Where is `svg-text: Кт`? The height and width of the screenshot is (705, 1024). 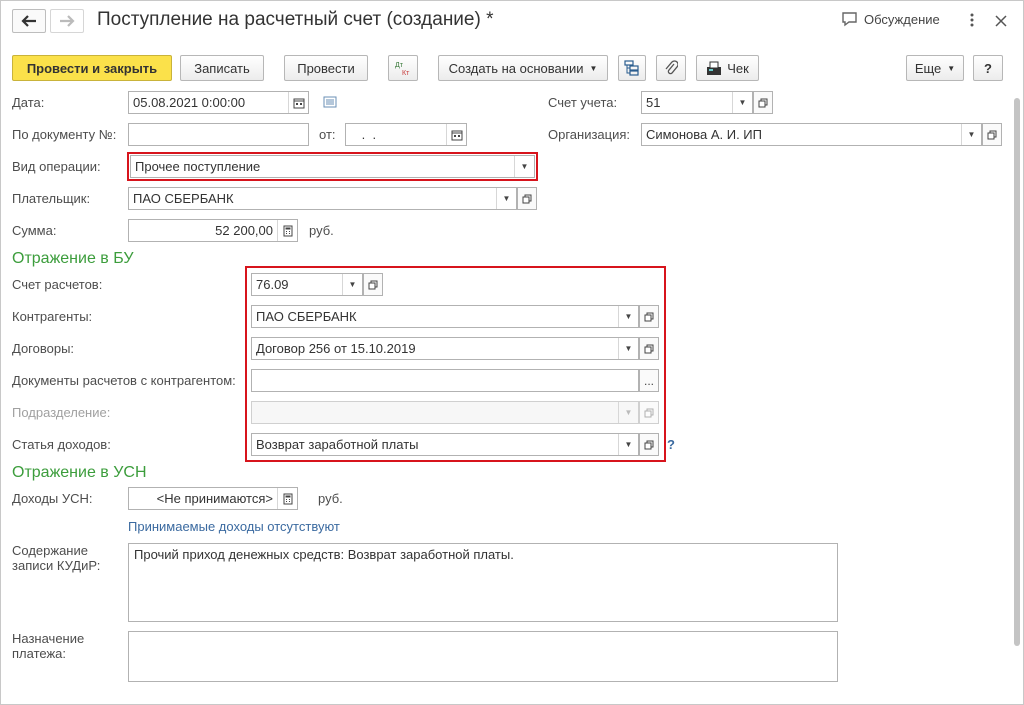
svg-text: Кт is located at coordinates (406, 73).